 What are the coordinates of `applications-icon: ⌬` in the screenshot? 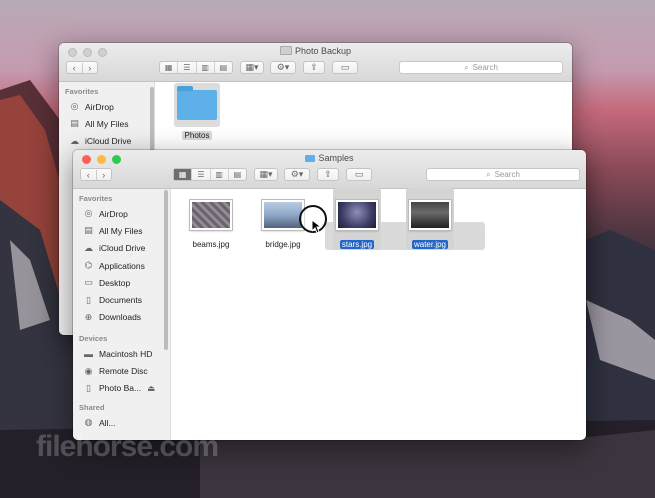 It's located at (88, 265).